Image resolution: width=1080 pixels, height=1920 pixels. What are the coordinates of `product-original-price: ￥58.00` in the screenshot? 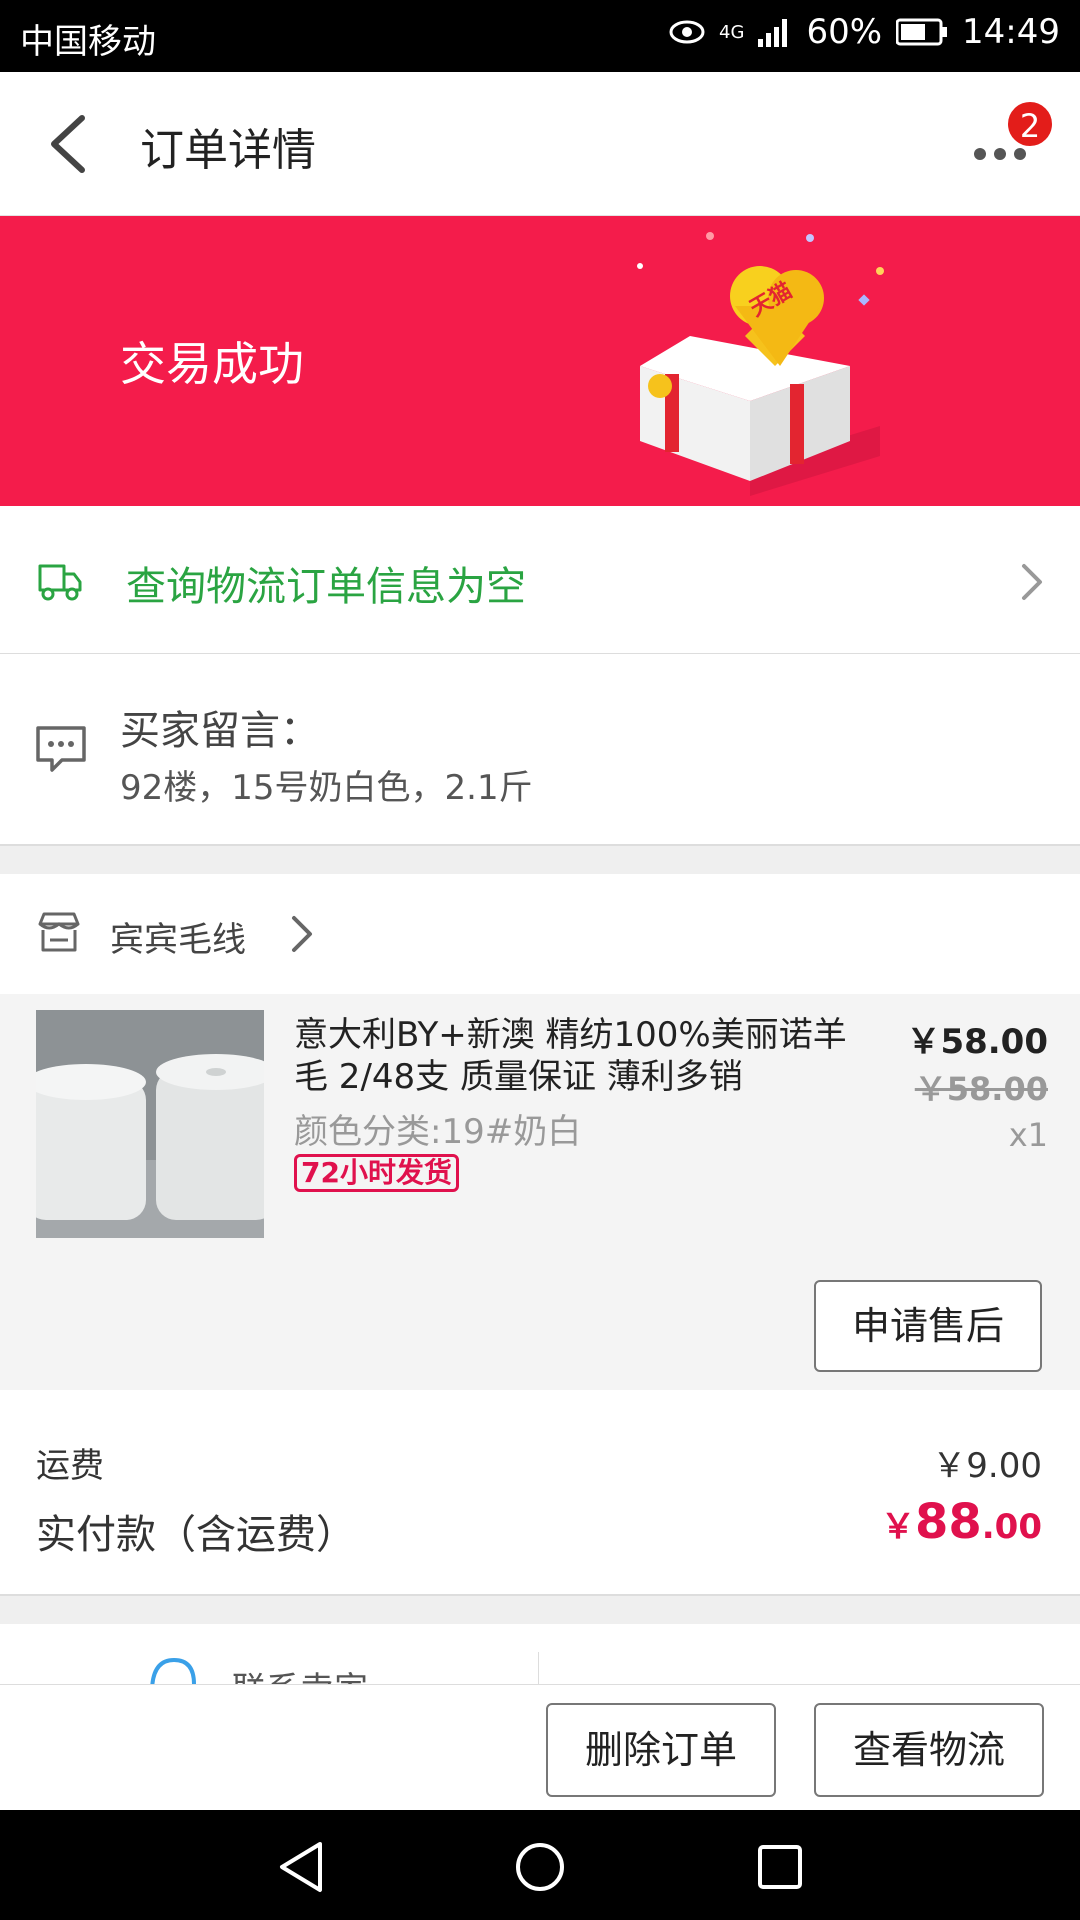 It's located at (981, 1089).